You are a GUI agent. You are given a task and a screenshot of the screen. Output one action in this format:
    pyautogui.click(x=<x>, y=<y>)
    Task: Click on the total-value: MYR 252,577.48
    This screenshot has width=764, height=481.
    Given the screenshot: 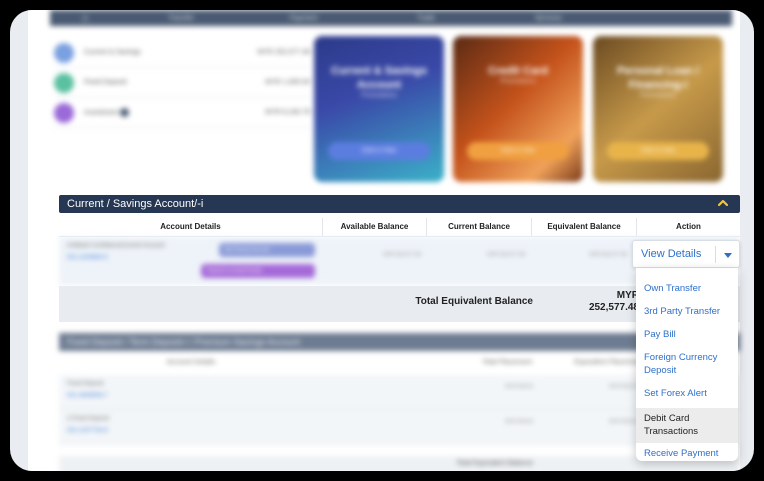 What is the action you would take?
    pyautogui.click(x=603, y=302)
    